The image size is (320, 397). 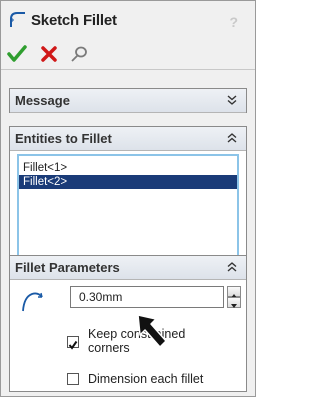 I want to click on fillet-parameters-title: Fillet Parameters, so click(x=67, y=267).